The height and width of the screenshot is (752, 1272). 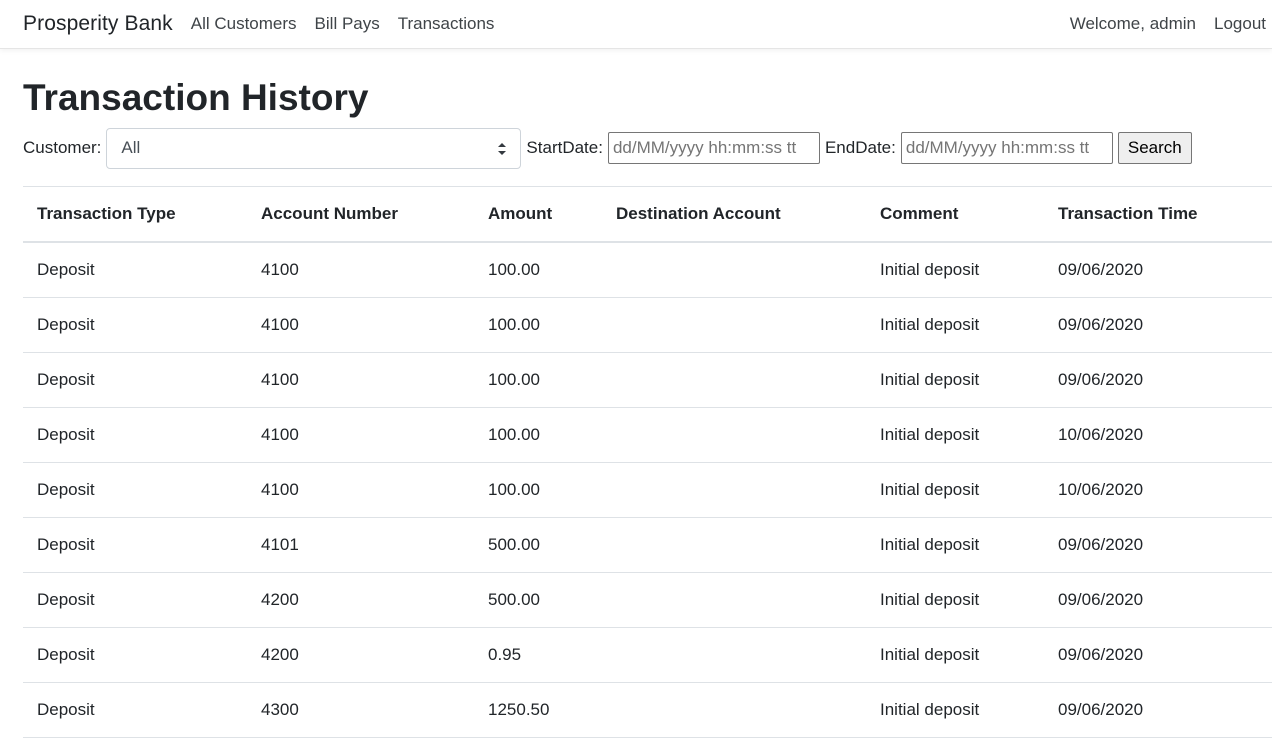 I want to click on customer-select: All, so click(x=314, y=148).